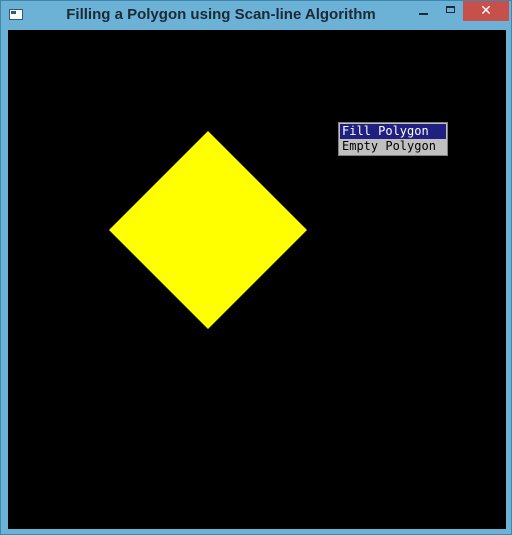 This screenshot has width=512, height=535. I want to click on filled-polygon, so click(208, 230).